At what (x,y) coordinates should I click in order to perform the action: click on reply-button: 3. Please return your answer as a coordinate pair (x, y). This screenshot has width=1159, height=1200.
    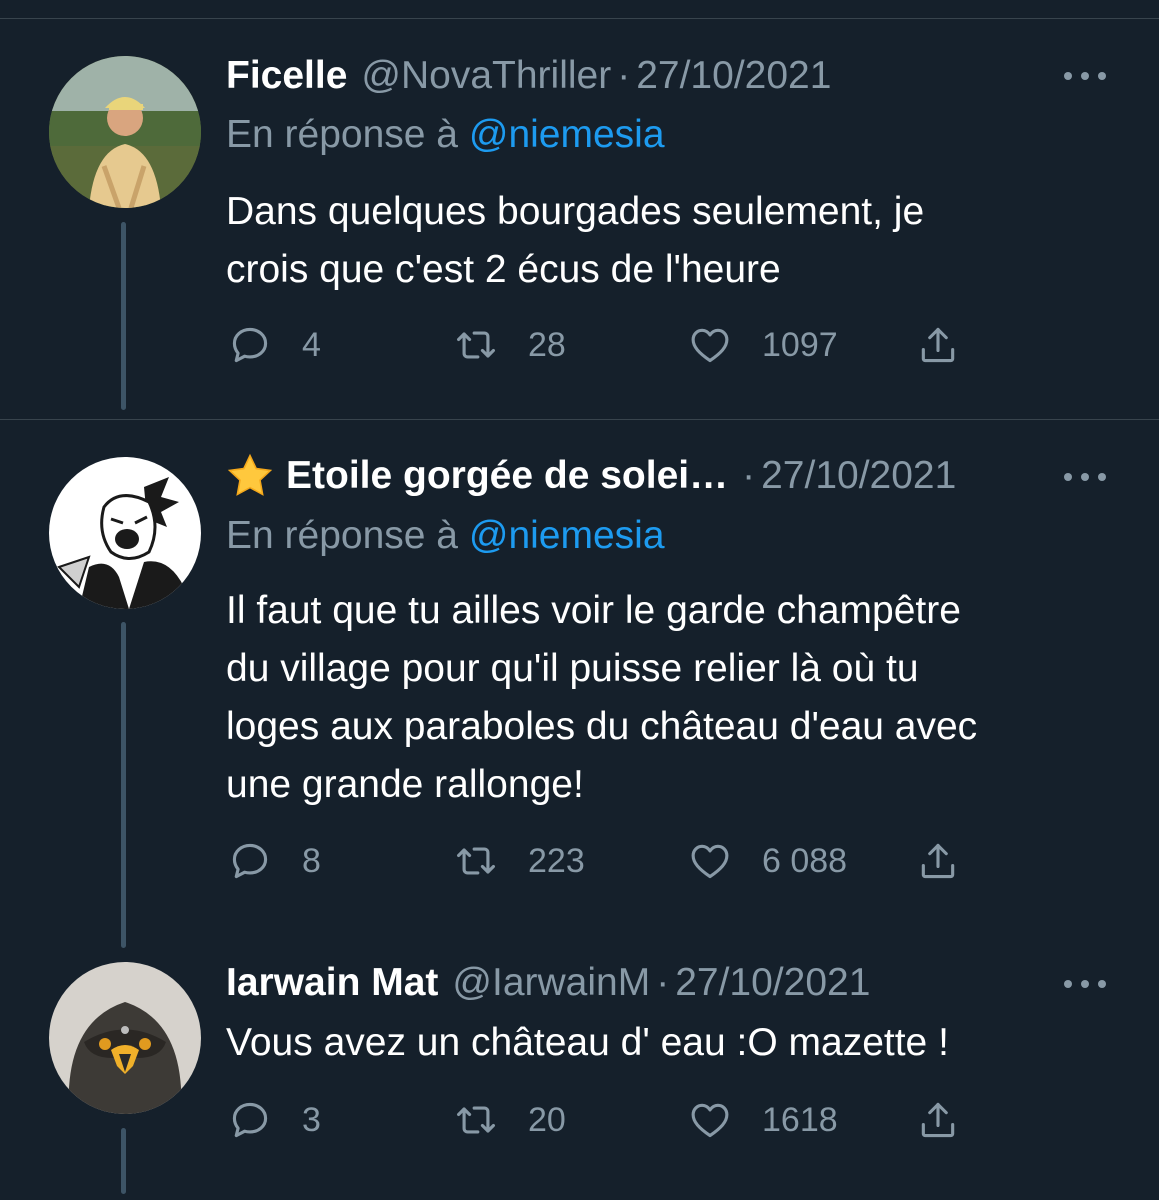
    Looking at the image, I should click on (274, 1120).